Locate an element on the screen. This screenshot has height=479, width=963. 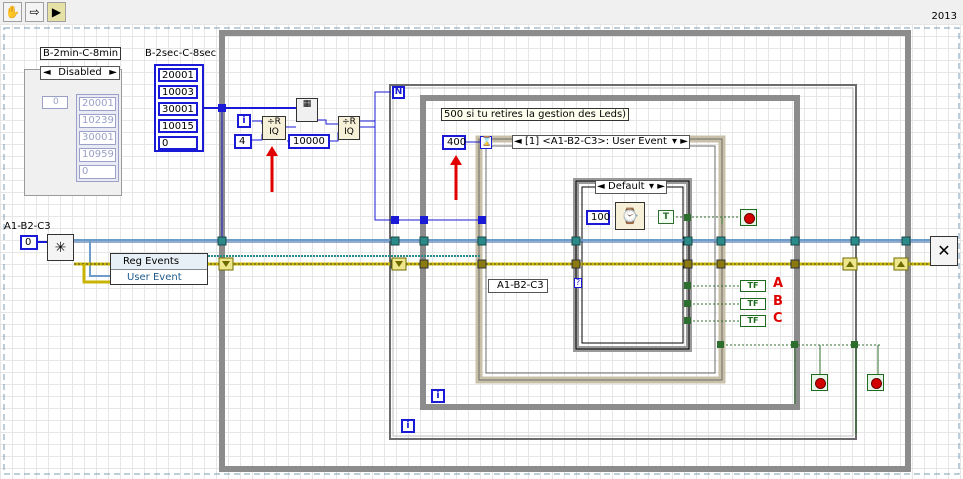
divisor-4-constant: 4 is located at coordinates (243, 141).